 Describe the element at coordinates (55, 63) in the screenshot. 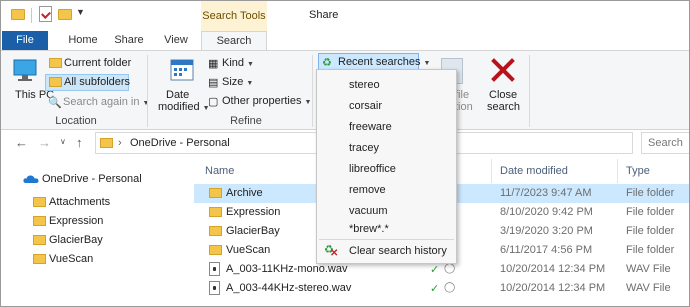

I see `current-folder-icon` at that location.